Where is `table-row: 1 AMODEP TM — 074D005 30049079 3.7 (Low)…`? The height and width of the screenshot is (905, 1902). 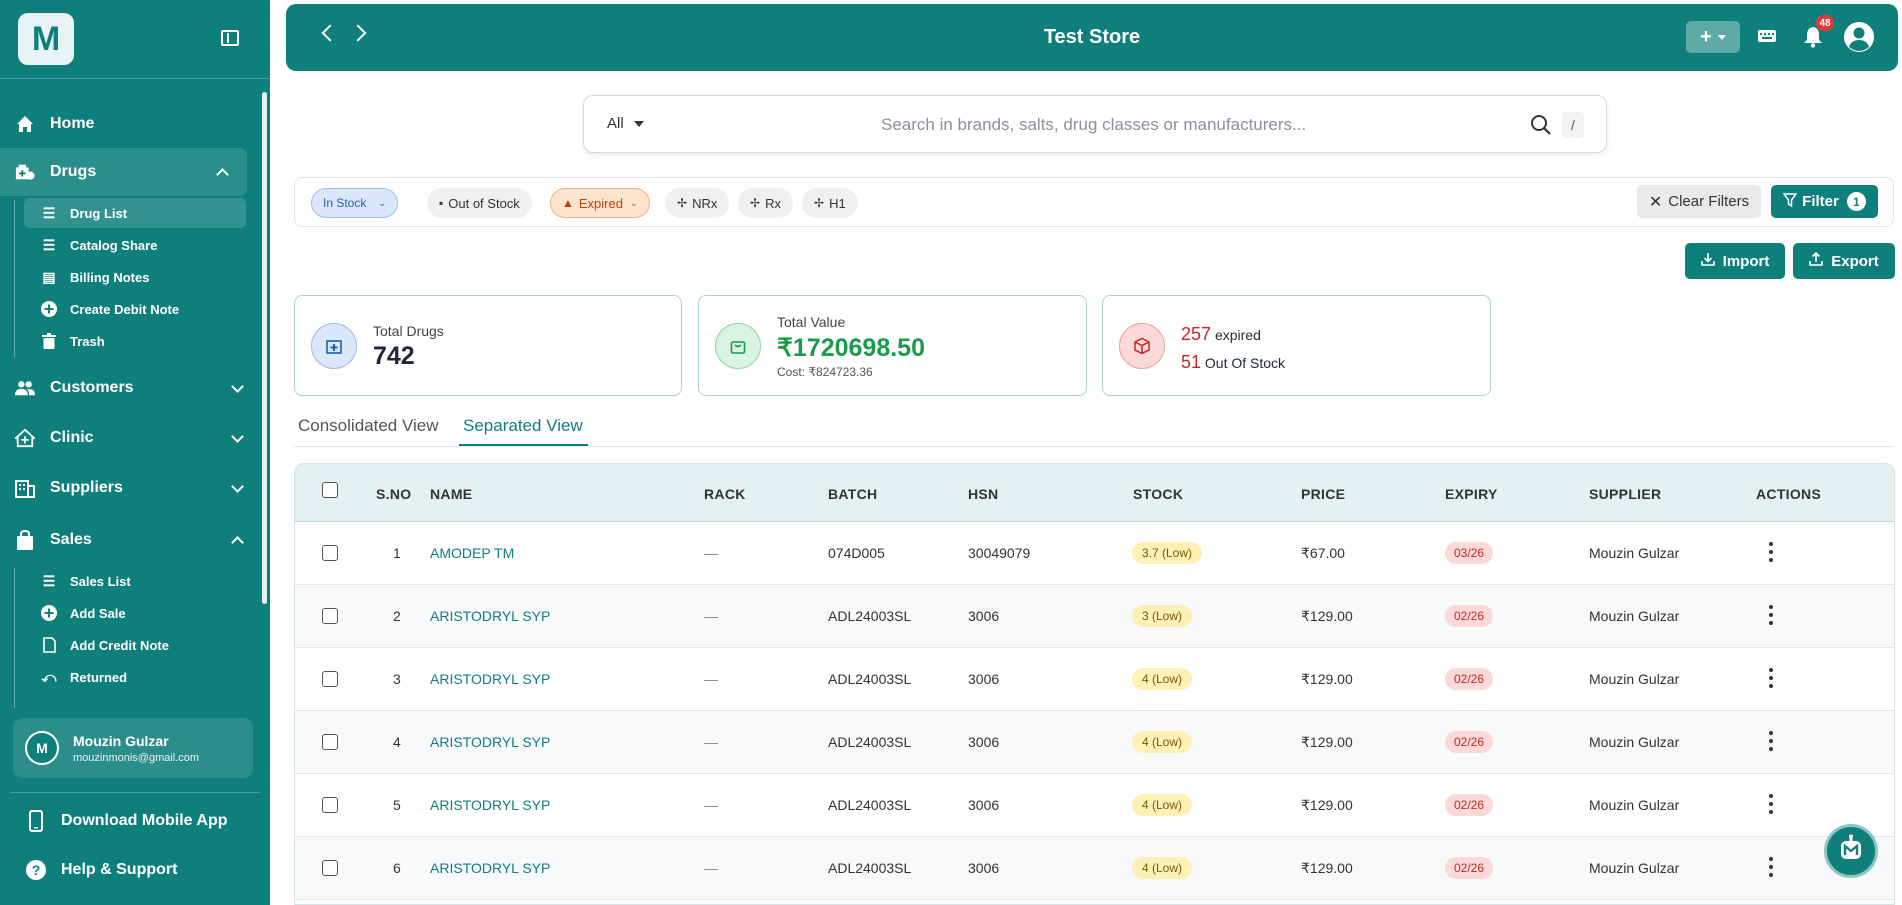 table-row: 1 AMODEP TM — 074D005 30049079 3.7 (Low)… is located at coordinates (1094, 553).